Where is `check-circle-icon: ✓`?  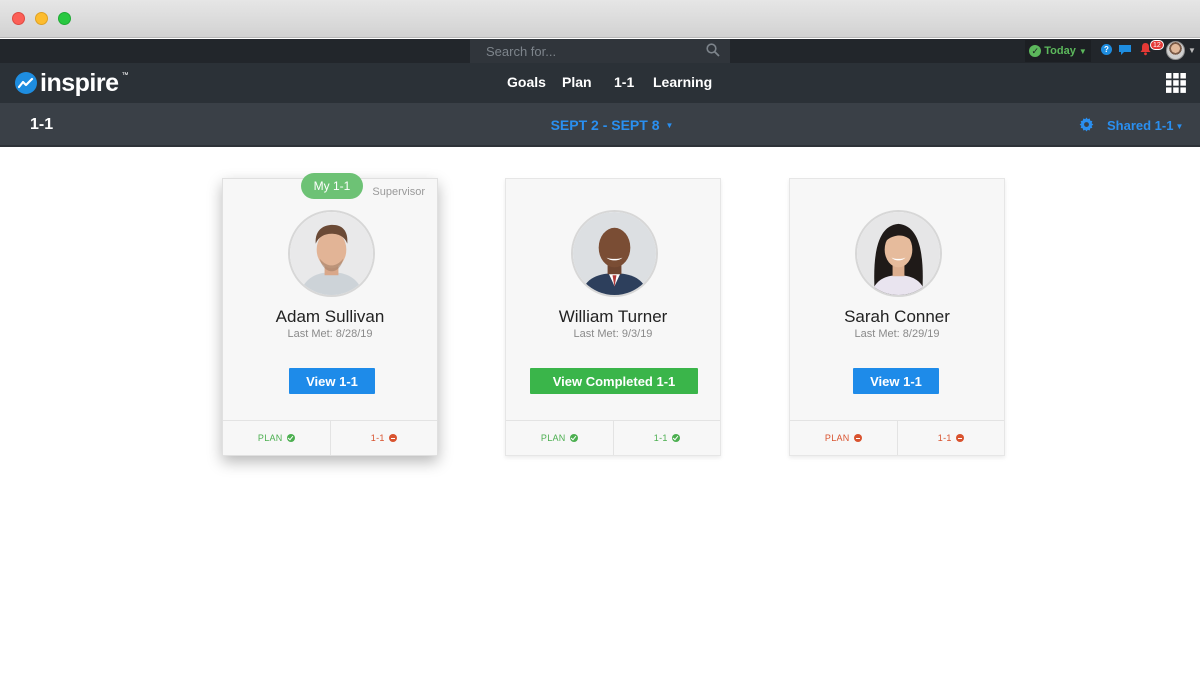
check-circle-icon: ✓ is located at coordinates (1035, 51).